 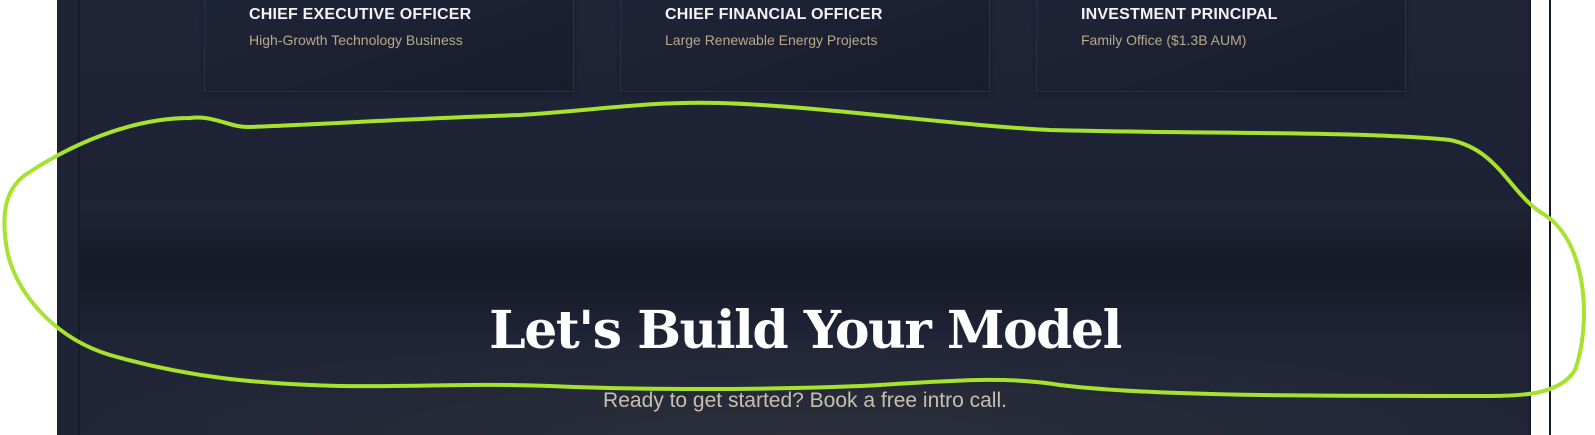 What do you see at coordinates (1179, 14) in the screenshot?
I see `card-role-title: INVESTMENT PRINCIPAL` at bounding box center [1179, 14].